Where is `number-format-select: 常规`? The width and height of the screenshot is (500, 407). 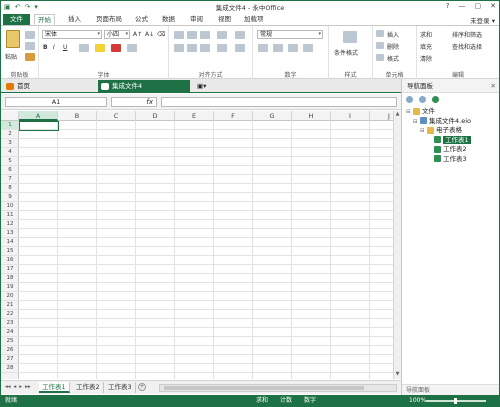 number-format-select: 常规 is located at coordinates (290, 34).